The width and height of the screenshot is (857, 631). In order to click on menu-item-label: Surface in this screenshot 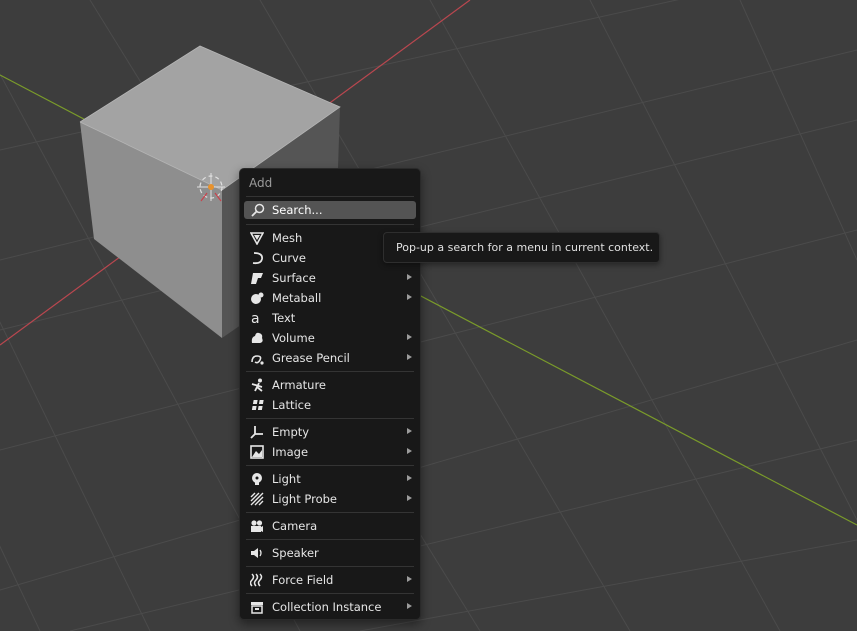, I will do `click(294, 278)`.